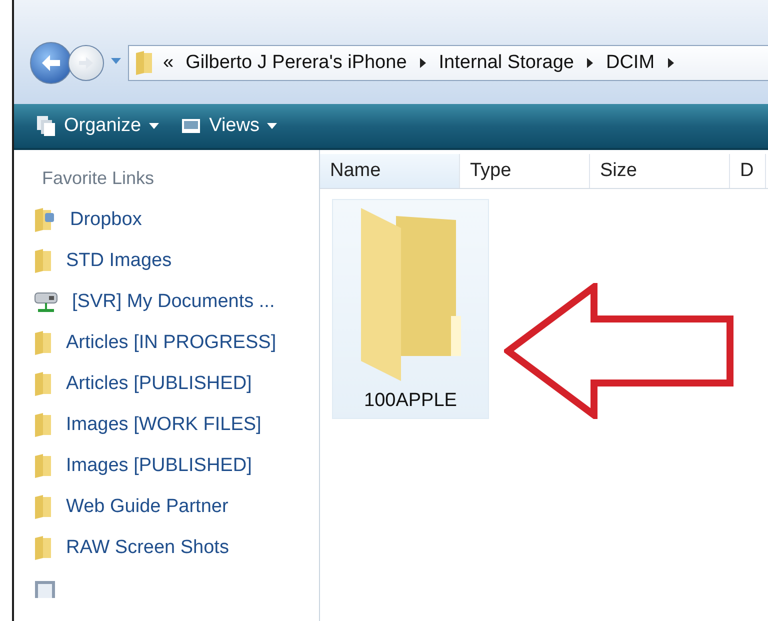 The width and height of the screenshot is (768, 621). I want to click on back-button, so click(51, 63).